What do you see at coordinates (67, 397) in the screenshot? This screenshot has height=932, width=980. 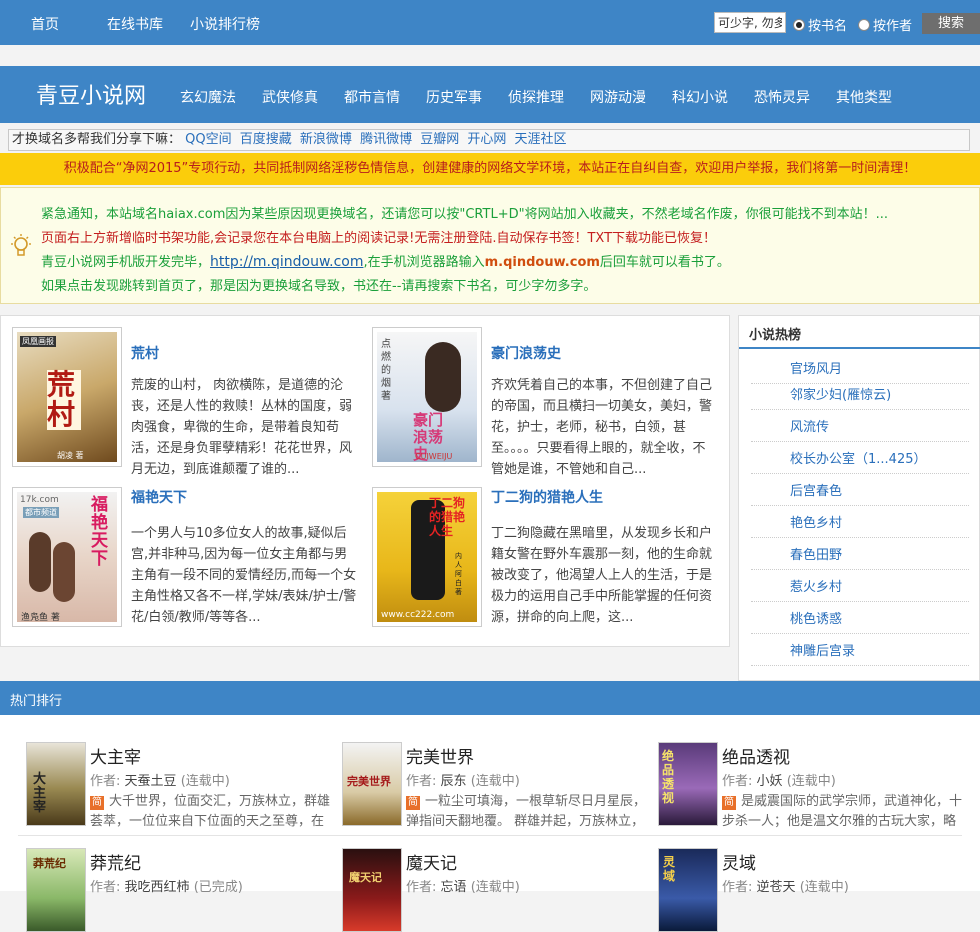 I see `book-cover: 凤凰画报 荒村 胡凌 著` at bounding box center [67, 397].